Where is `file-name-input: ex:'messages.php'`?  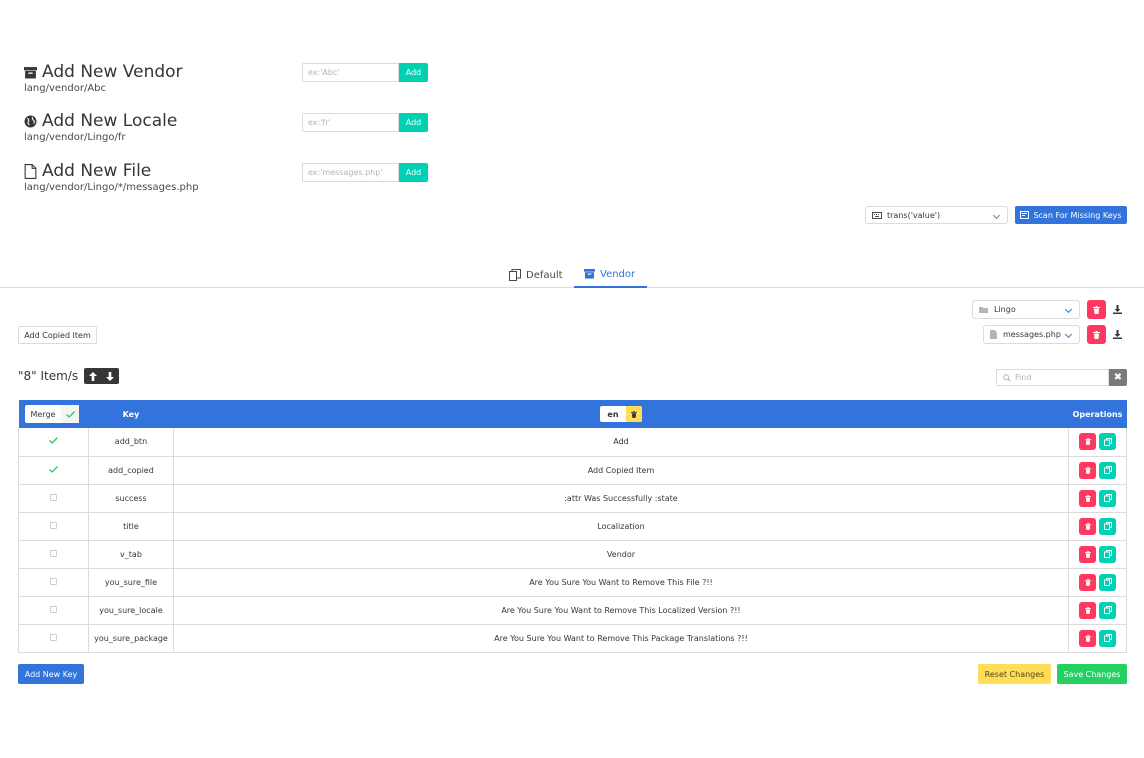 file-name-input: ex:'messages.php' is located at coordinates (350, 172).